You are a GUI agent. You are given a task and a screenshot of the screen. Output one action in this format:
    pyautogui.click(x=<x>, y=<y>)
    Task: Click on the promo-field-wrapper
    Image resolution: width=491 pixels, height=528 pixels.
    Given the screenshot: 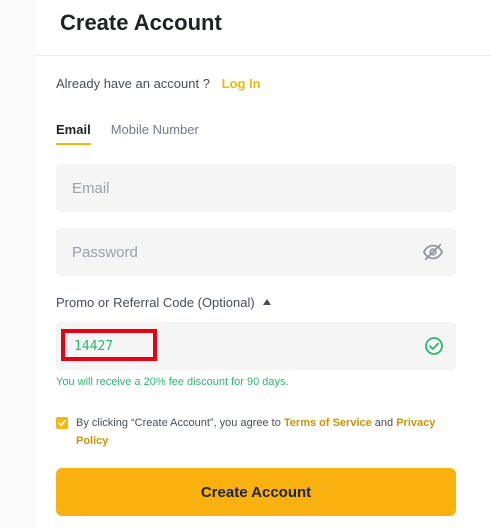 What is the action you would take?
    pyautogui.click(x=256, y=346)
    